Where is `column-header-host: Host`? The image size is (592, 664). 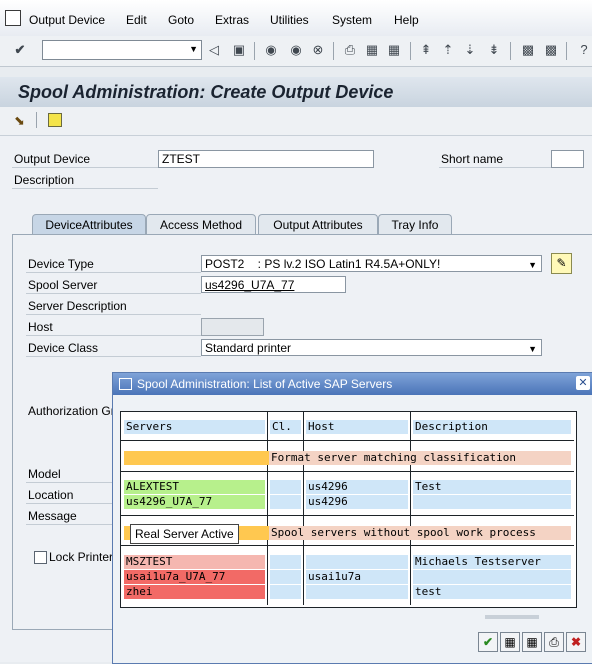
column-header-host: Host is located at coordinates (357, 427).